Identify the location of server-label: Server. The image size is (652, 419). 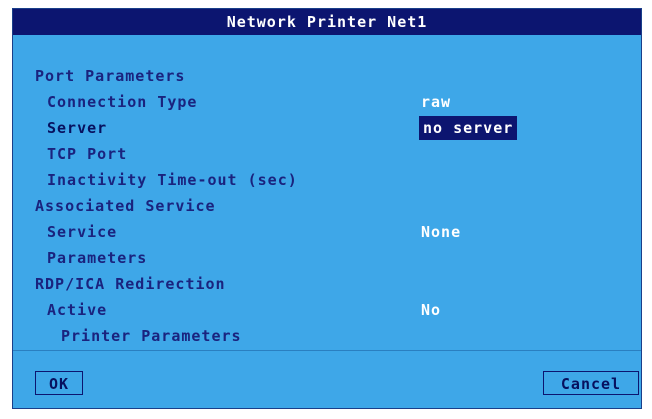
(77, 128).